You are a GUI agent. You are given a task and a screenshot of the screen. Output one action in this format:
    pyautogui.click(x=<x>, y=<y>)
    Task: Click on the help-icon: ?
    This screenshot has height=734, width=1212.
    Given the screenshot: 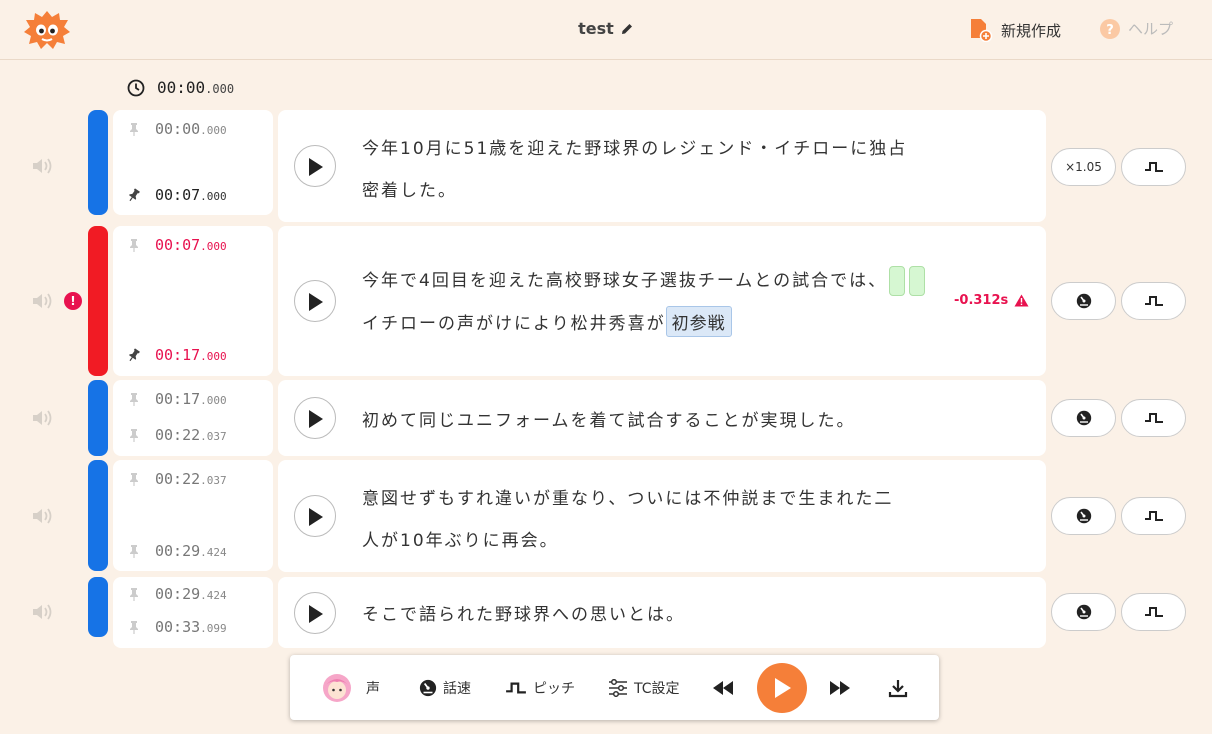 What is the action you would take?
    pyautogui.click(x=1110, y=28)
    